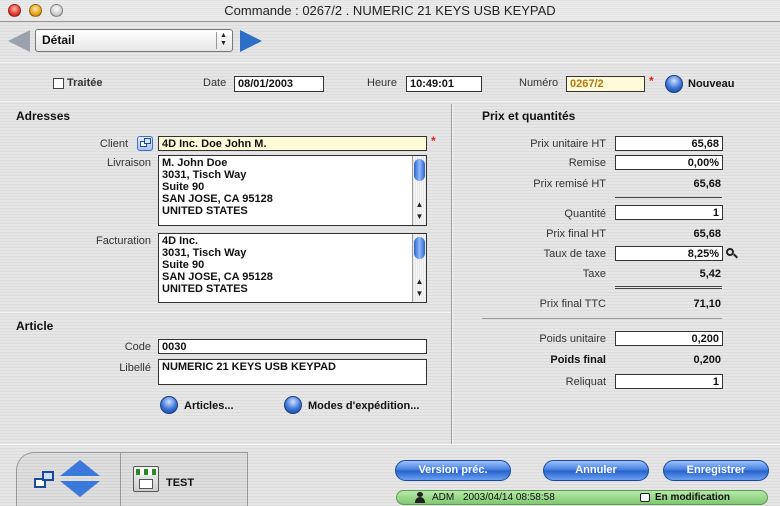  Describe the element at coordinates (205, 289) in the screenshot. I see `facturation-line: UNITED STATES` at that location.